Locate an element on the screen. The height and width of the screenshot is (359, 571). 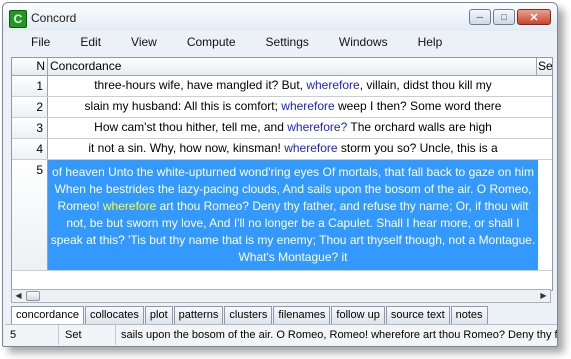
tab-concordance: concordance is located at coordinates (47, 315).